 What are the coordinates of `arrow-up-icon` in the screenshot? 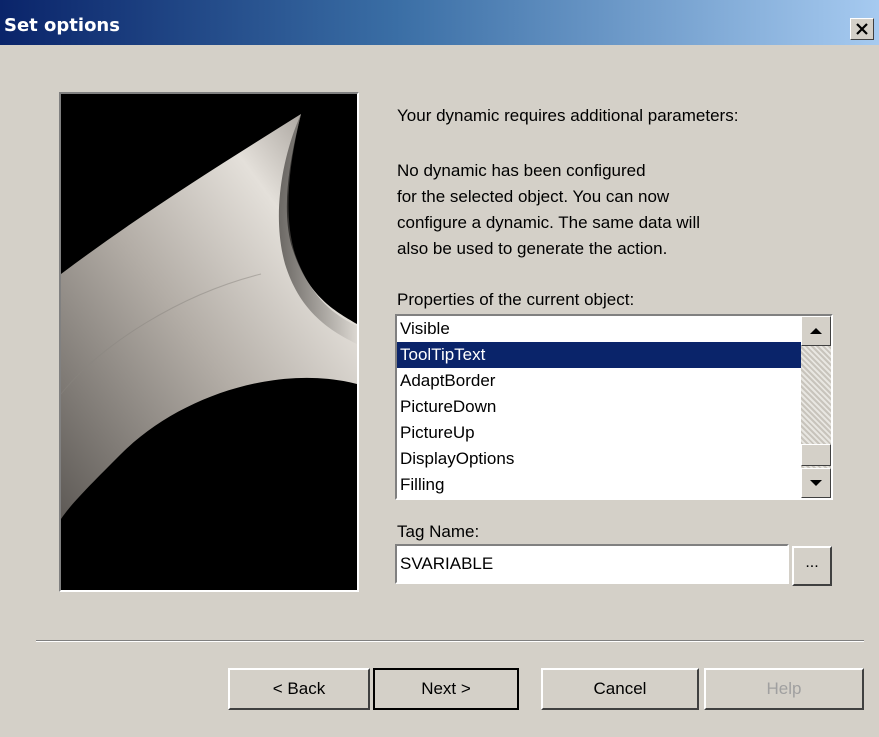 It's located at (816, 331).